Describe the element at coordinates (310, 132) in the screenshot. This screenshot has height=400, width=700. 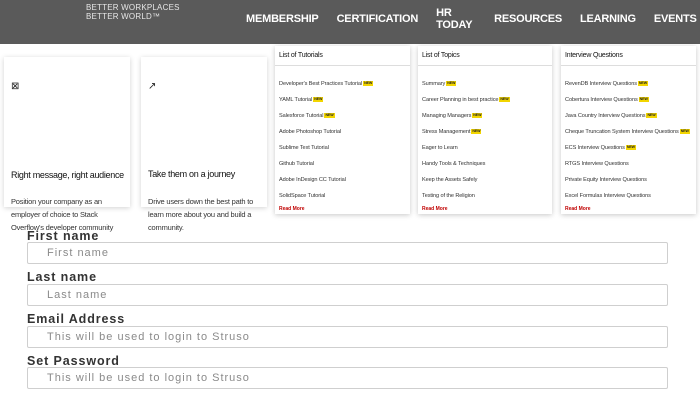
I see `panel-item-label: Adobe Photoshop Tutorial` at that location.